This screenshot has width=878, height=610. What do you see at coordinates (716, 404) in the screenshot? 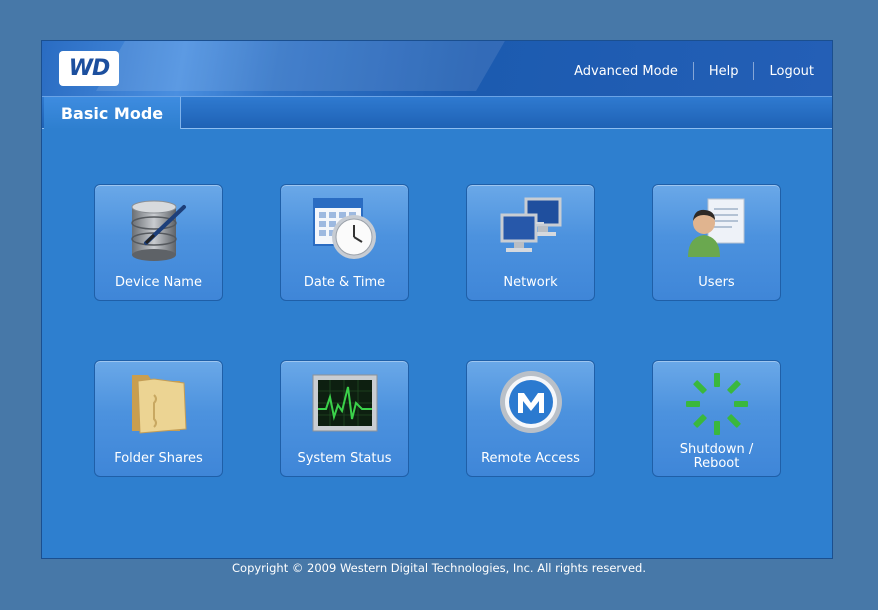
I see `power-spinner-icon` at bounding box center [716, 404].